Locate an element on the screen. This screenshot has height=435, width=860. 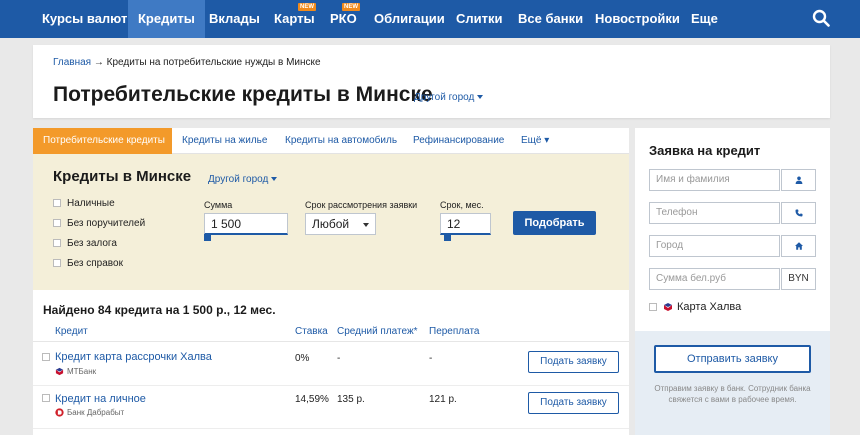
other-city-label: Другой город is located at coordinates (444, 97).